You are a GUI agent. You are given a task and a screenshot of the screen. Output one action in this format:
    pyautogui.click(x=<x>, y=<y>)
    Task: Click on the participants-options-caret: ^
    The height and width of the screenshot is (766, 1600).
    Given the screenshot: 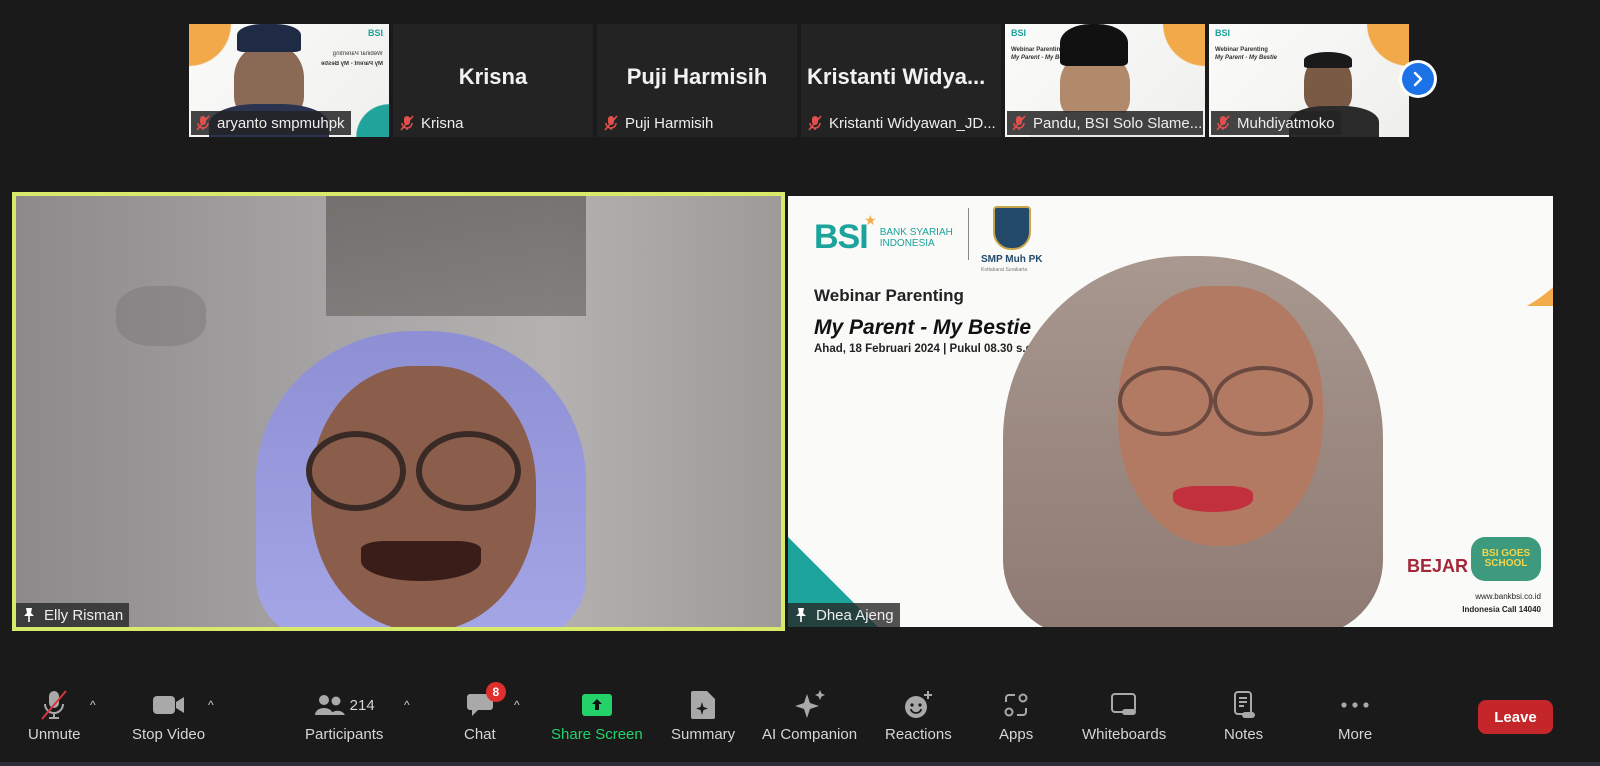 What is the action you would take?
    pyautogui.click(x=407, y=705)
    